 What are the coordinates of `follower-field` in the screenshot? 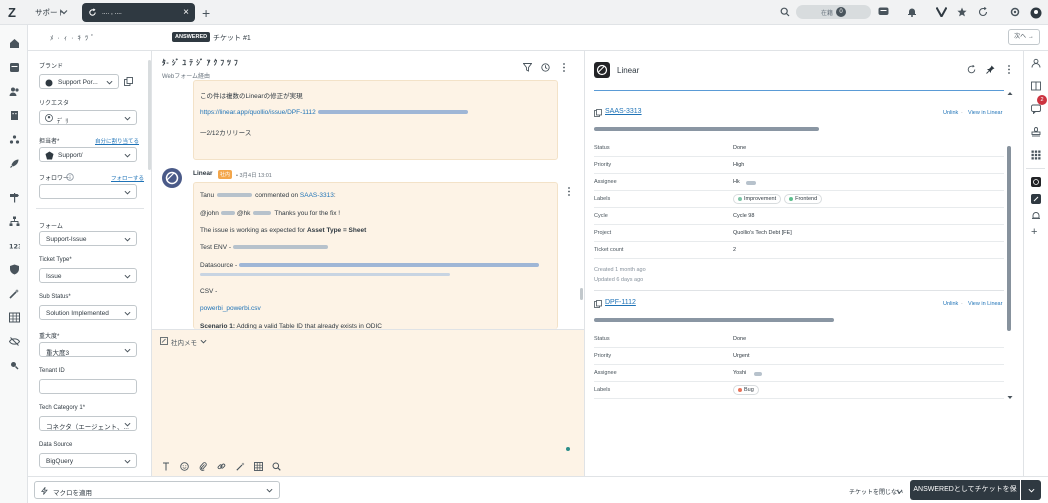 It's located at (88, 191).